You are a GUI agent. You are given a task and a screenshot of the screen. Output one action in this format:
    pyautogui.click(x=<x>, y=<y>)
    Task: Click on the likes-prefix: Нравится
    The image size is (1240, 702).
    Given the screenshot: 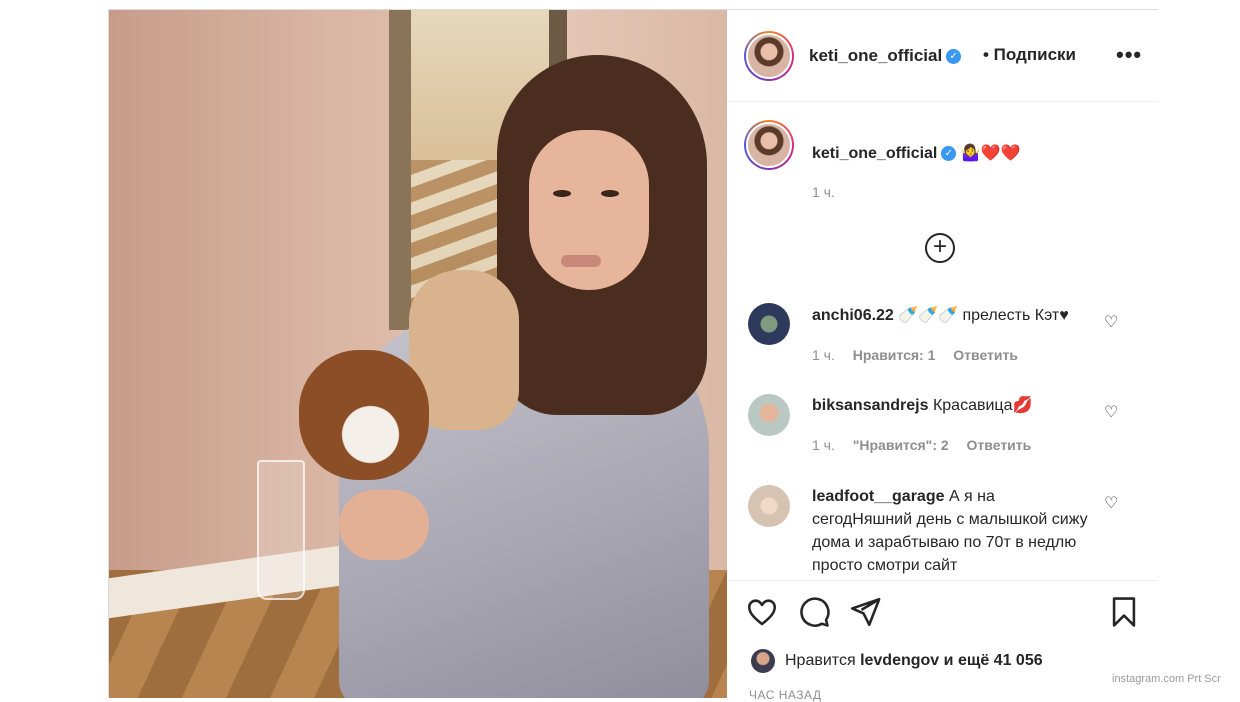 What is the action you would take?
    pyautogui.click(x=820, y=660)
    